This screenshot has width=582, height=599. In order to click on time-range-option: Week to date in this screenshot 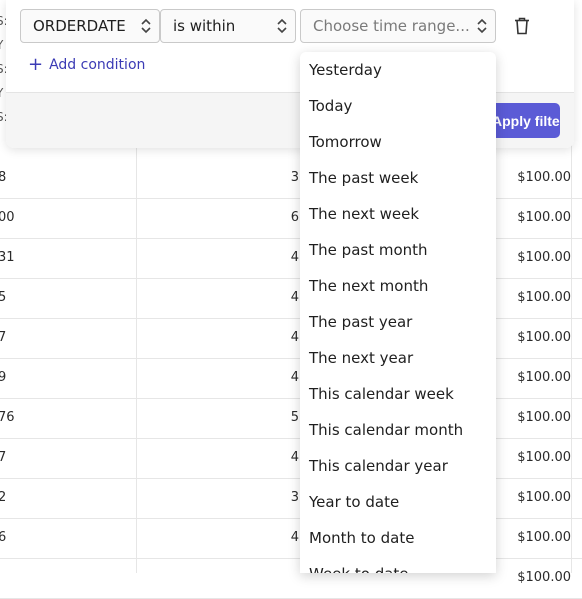, I will do `click(398, 564)`.